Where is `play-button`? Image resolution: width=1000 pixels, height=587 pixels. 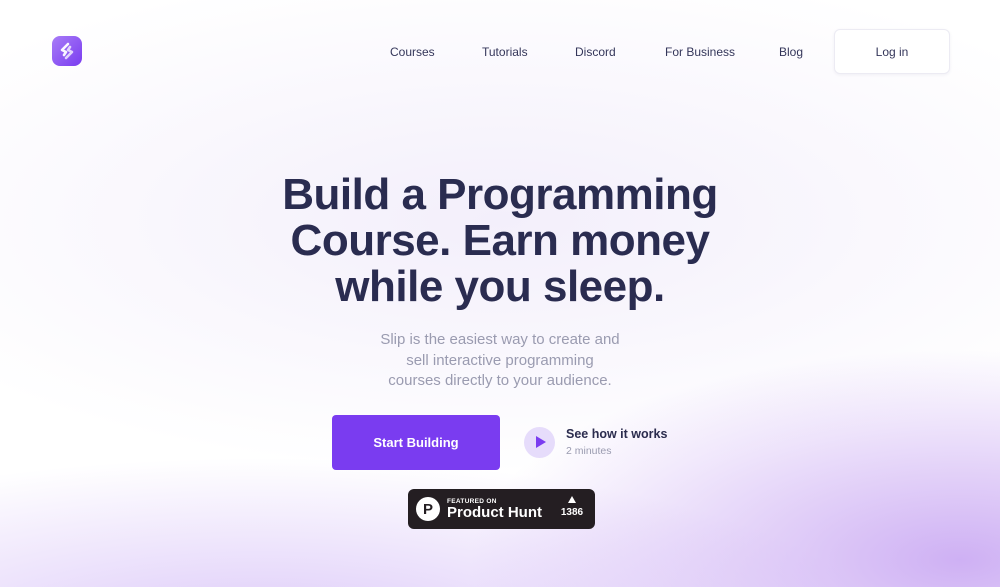
play-button is located at coordinates (539, 442).